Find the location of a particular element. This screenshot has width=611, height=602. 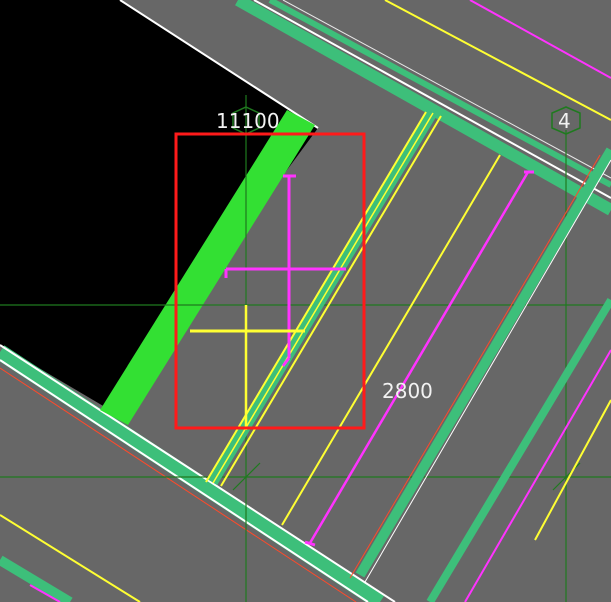

dimension-label-right: 2800 is located at coordinates (407, 391).